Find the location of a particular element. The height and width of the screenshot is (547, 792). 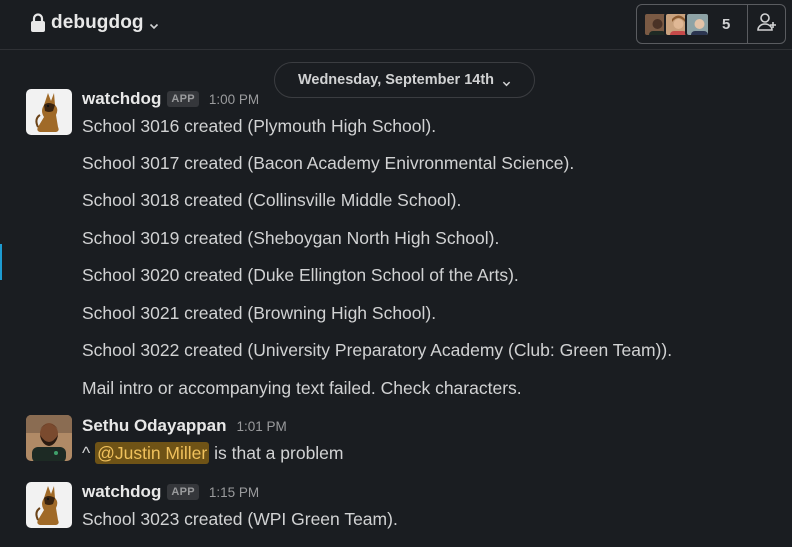

message-text: School 3023 created (WPI Green Team). is located at coordinates (240, 519).